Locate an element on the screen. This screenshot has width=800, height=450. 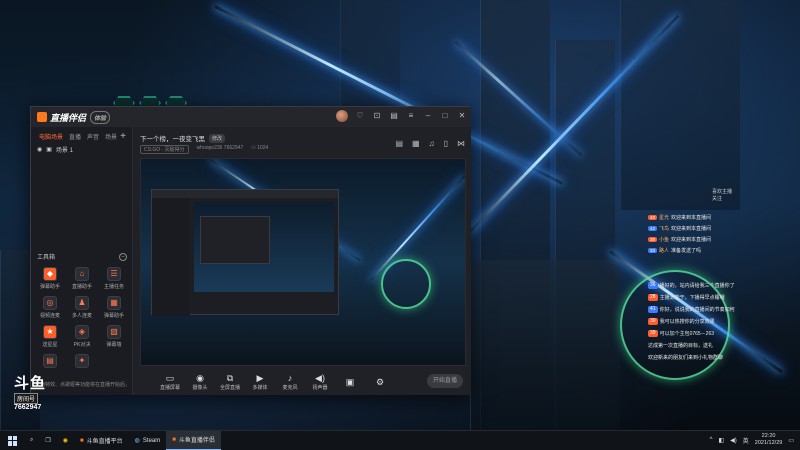
scene-label: 场景 1 is located at coordinates (64, 151).